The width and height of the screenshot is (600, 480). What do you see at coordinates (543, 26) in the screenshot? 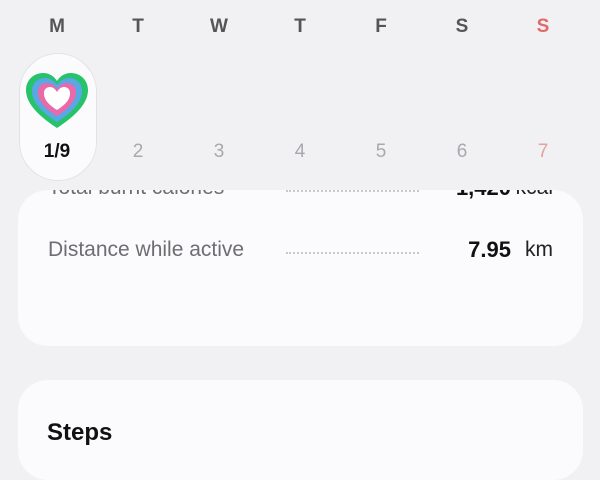
I see `day-name-sun: S` at bounding box center [543, 26].